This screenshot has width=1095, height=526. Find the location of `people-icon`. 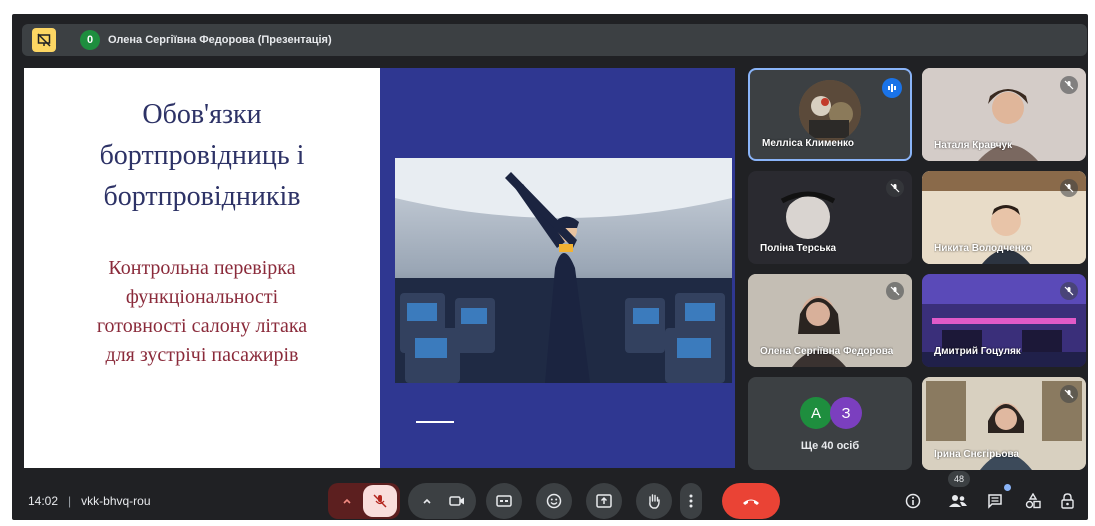

people-icon is located at coordinates (958, 501).